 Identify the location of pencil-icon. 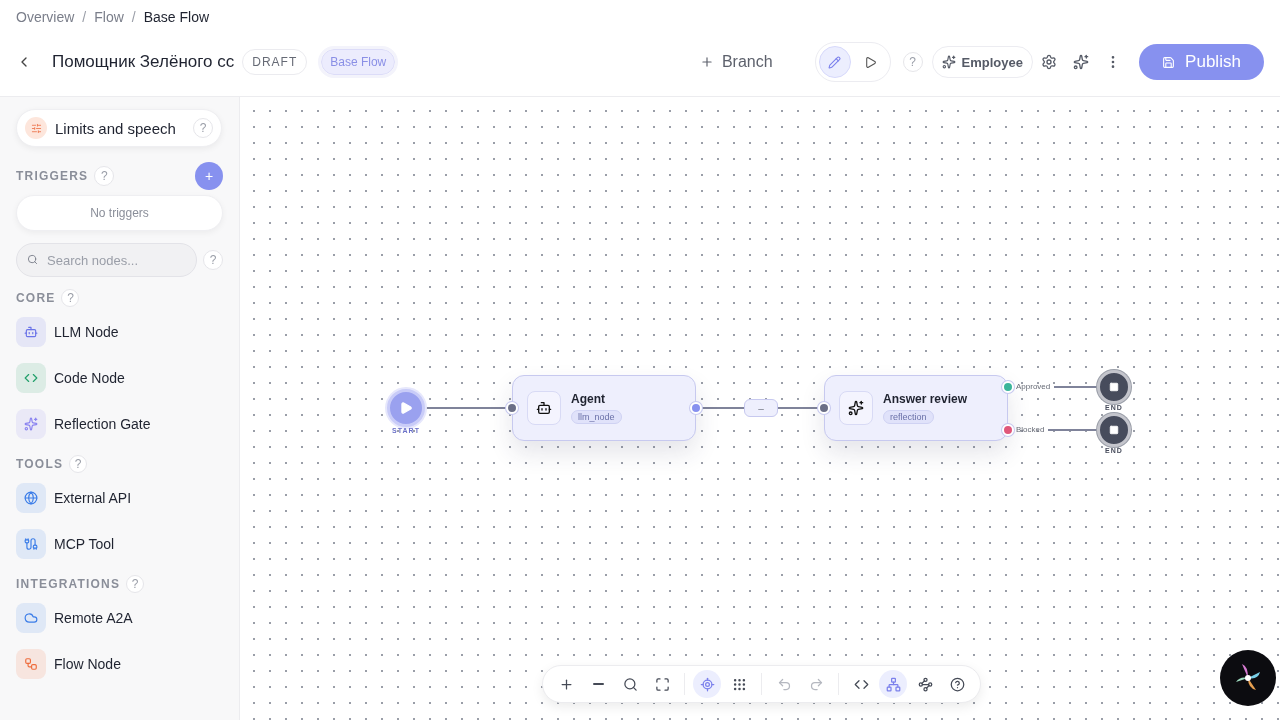
(835, 62).